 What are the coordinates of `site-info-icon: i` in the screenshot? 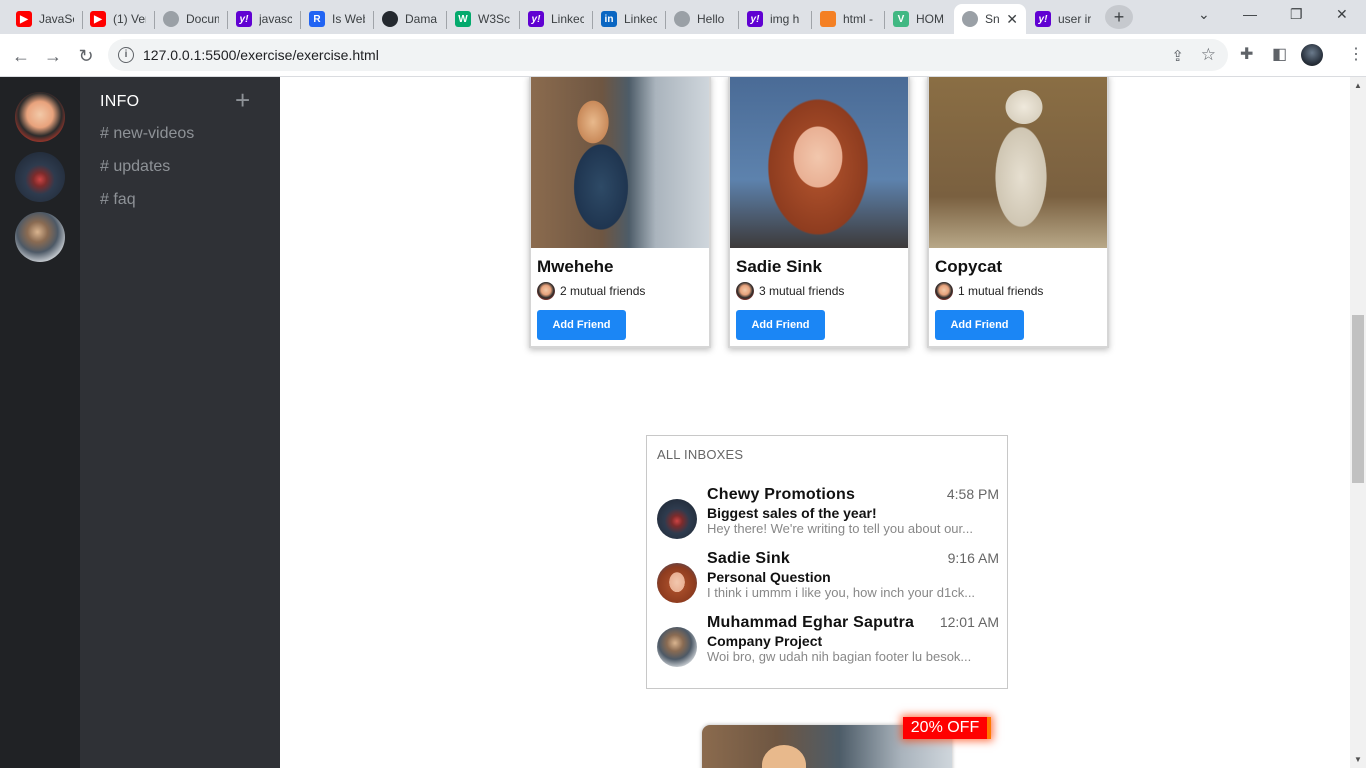 It's located at (126, 55).